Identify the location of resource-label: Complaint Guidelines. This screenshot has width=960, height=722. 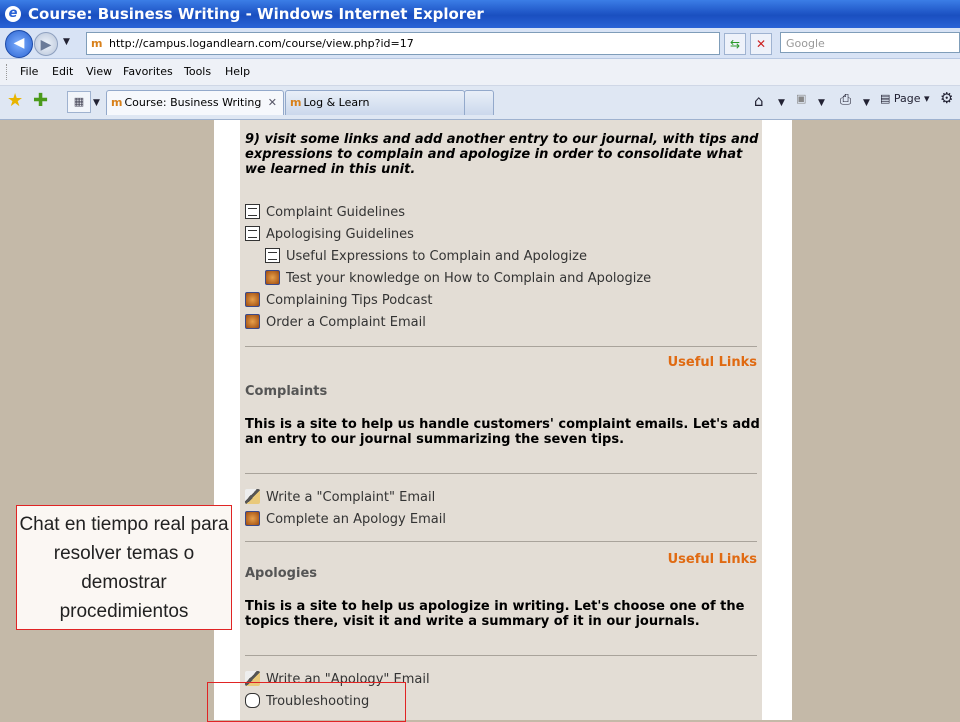
(336, 212).